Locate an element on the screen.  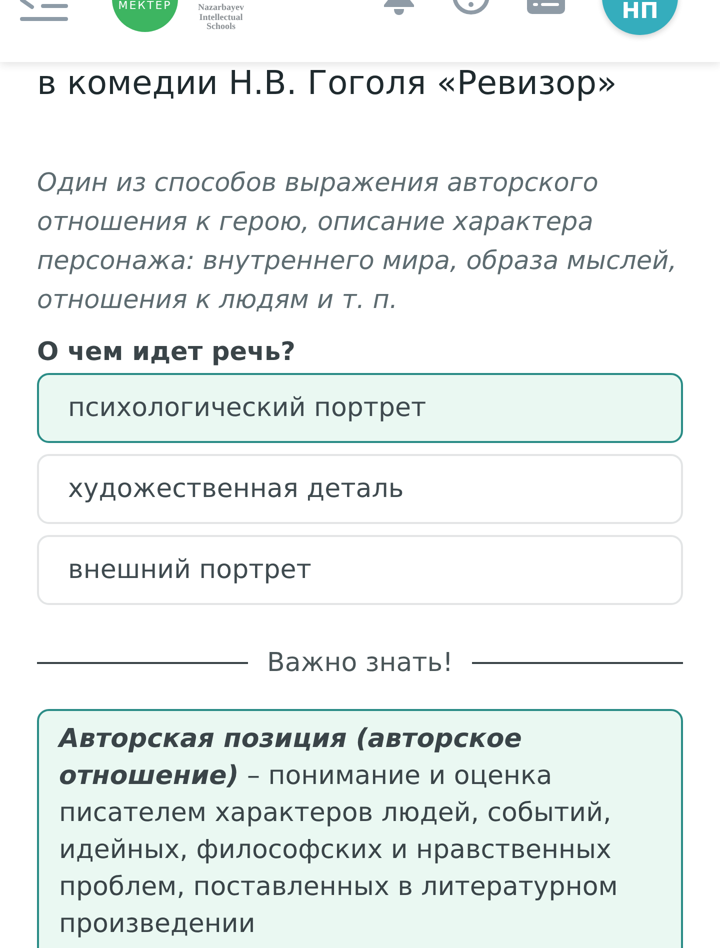
menu-icon is located at coordinates (44, 11).